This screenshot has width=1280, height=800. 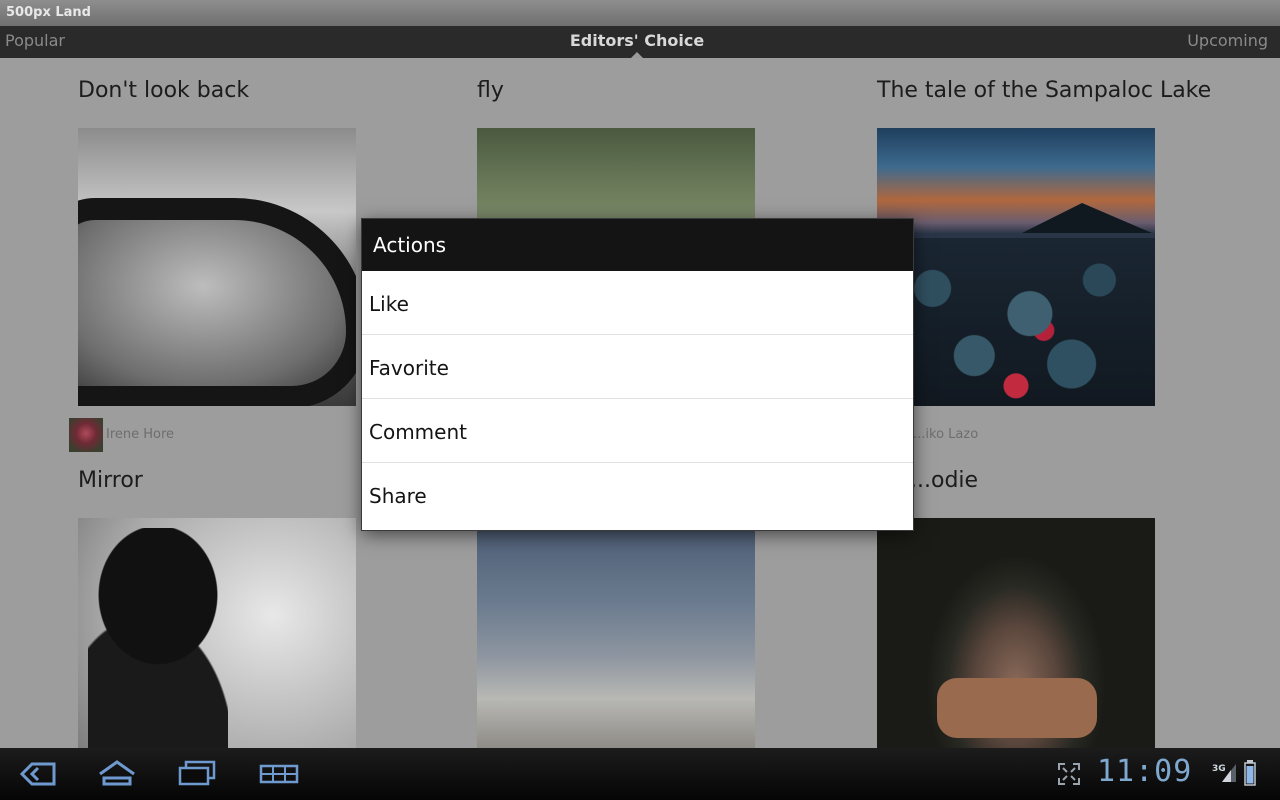 What do you see at coordinates (140, 434) in the screenshot?
I see `photo-author: Irene Hore` at bounding box center [140, 434].